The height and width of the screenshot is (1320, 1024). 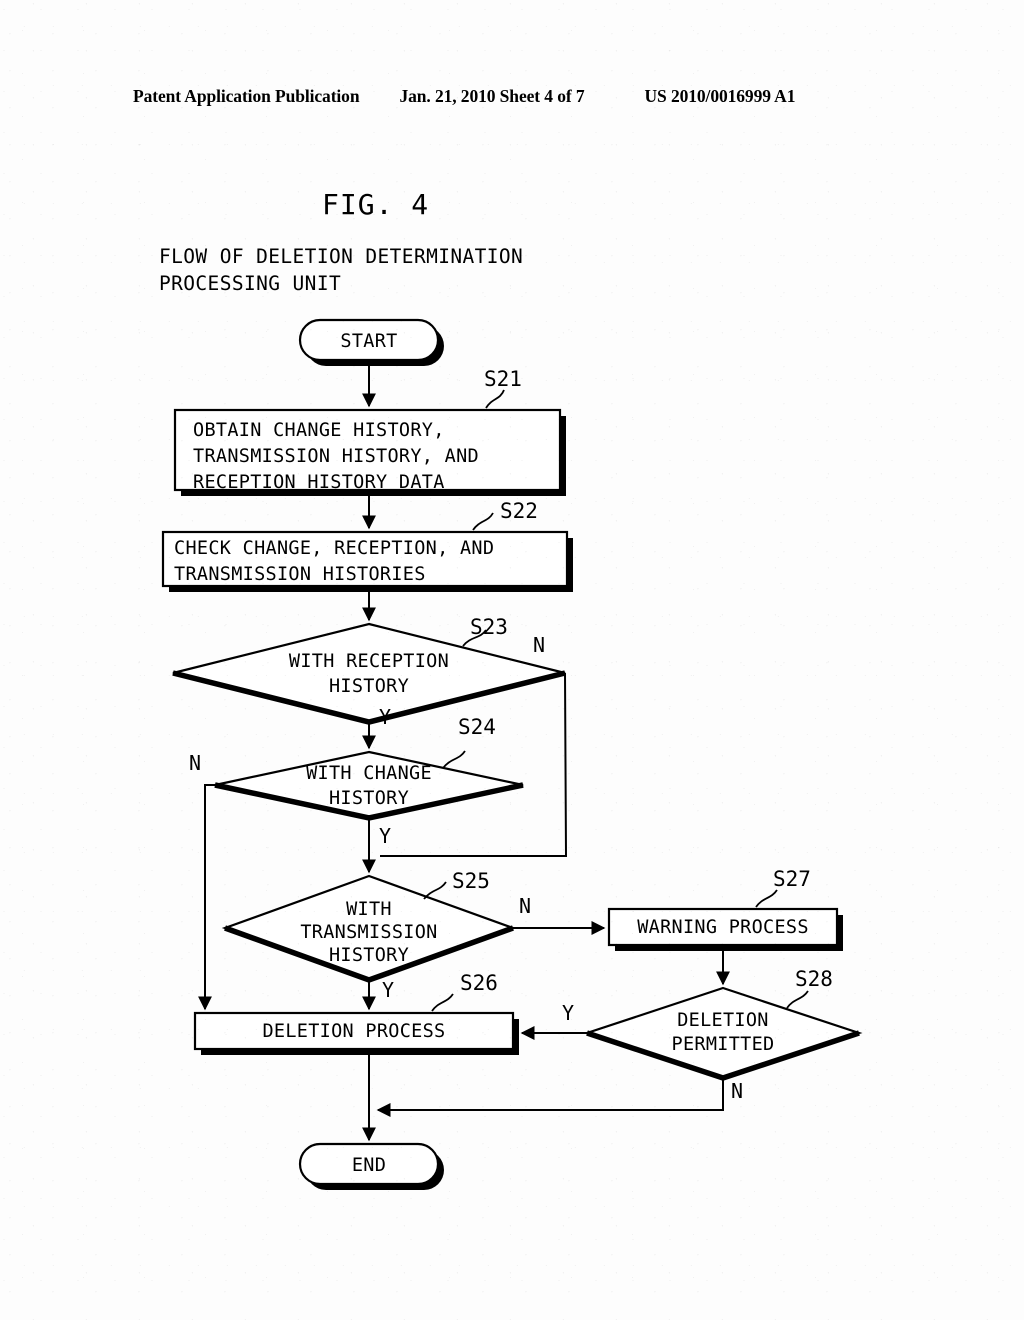 I want to click on leader-s27, so click(x=766, y=898).